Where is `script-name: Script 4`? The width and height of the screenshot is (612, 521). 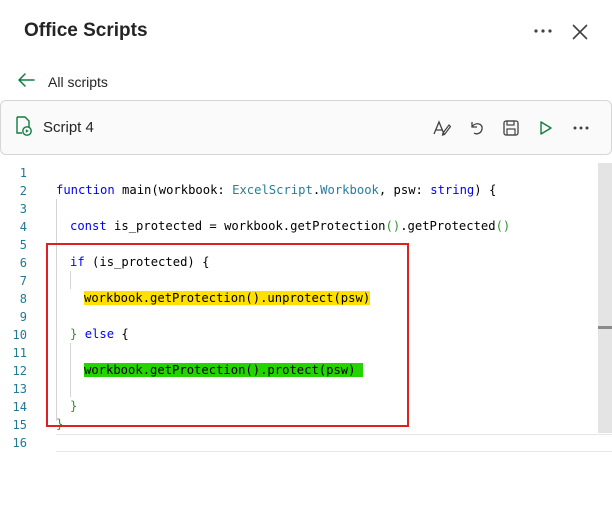 script-name: Script 4 is located at coordinates (68, 127).